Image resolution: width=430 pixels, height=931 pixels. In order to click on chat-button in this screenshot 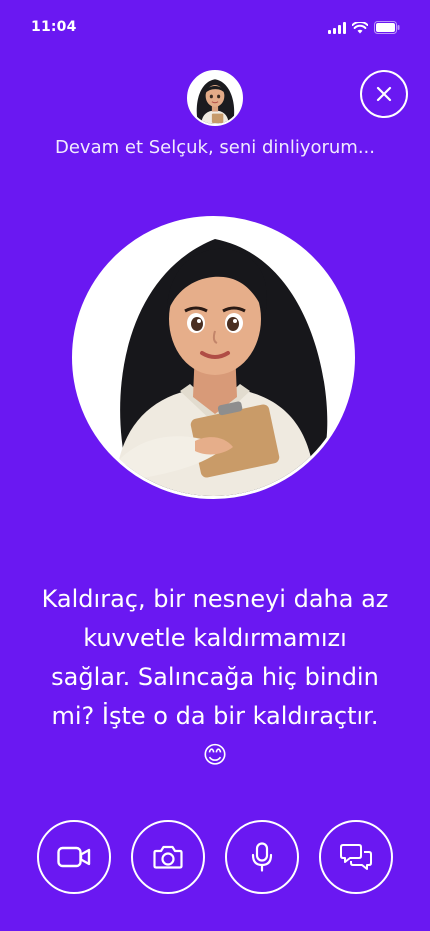, I will do `click(356, 857)`.